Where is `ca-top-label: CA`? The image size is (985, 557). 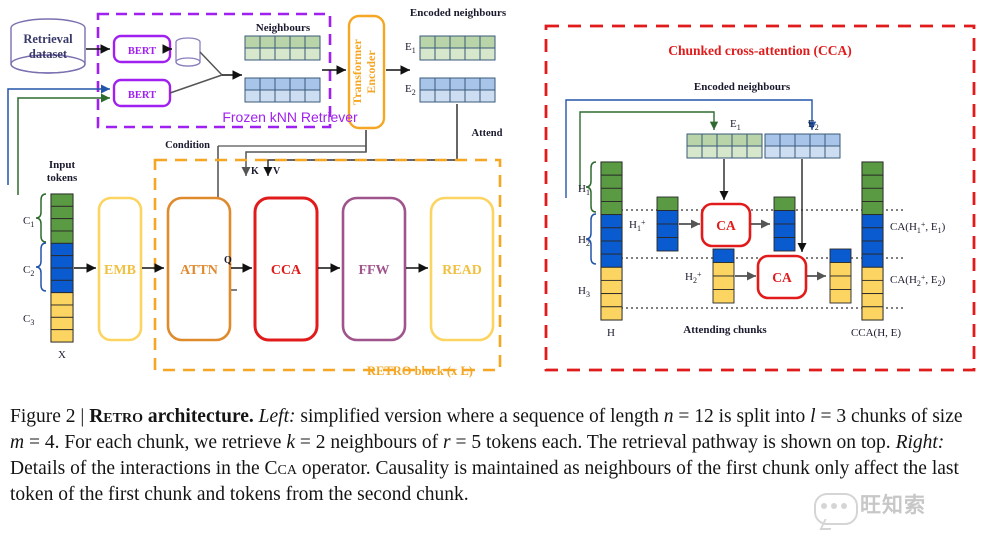
ca-top-label: CA is located at coordinates (726, 225).